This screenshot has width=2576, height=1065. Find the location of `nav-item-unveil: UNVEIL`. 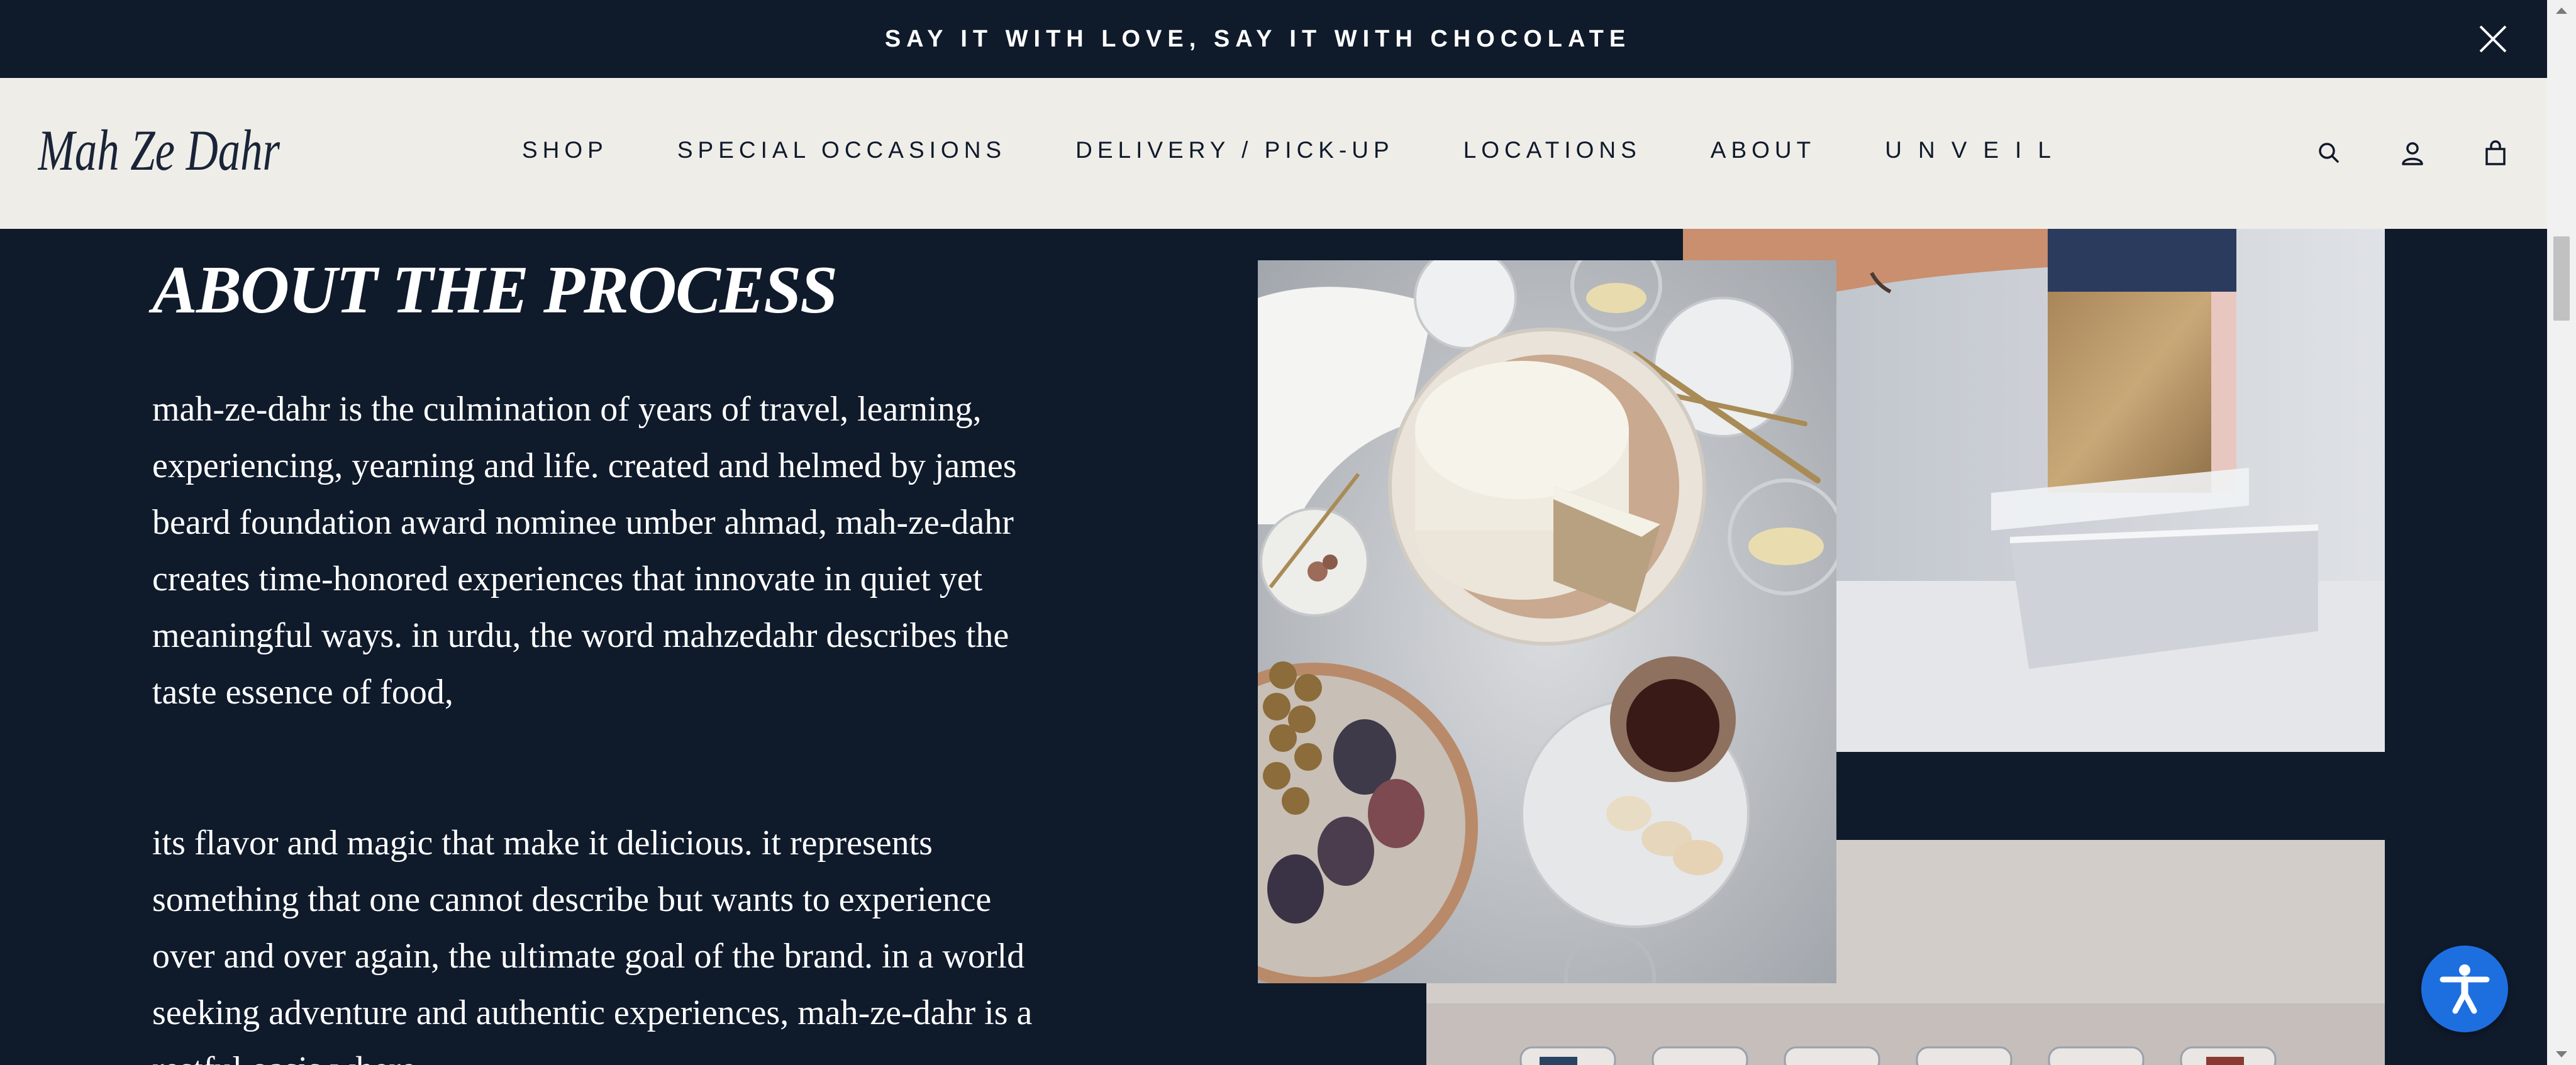

nav-item-unveil: UNVEIL is located at coordinates (1976, 150).